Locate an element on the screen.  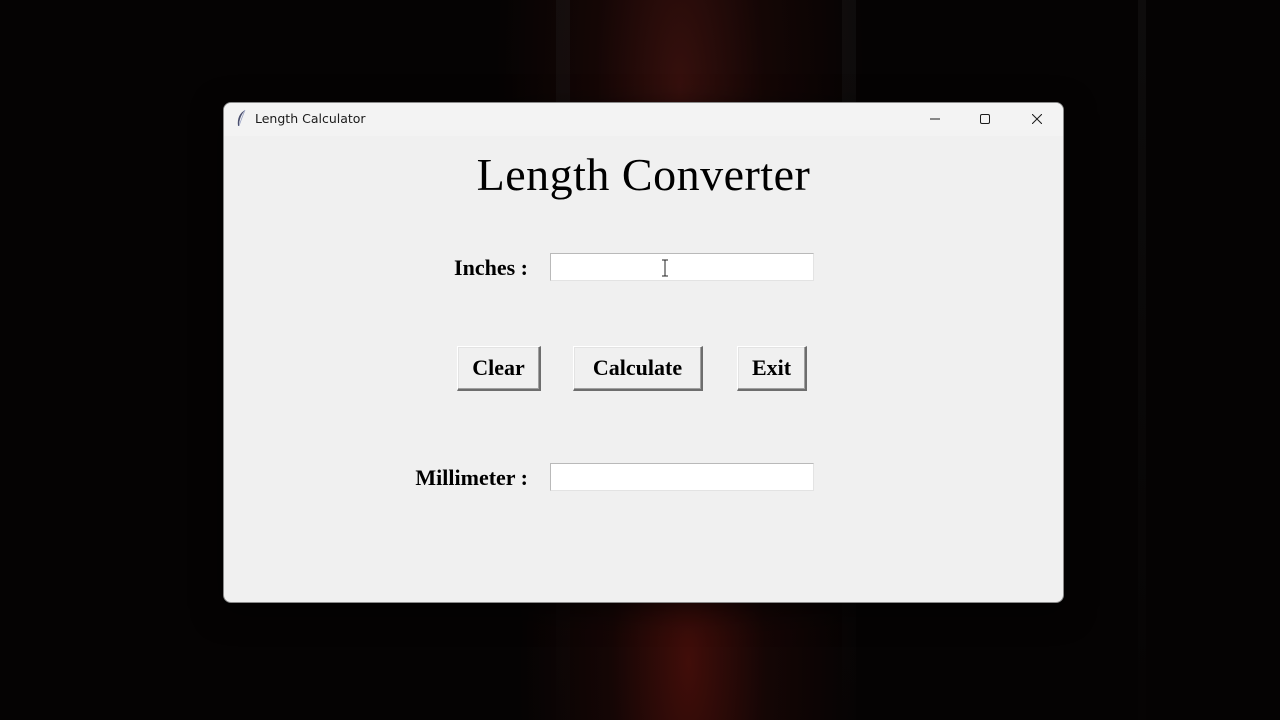
close-icon is located at coordinates (1037, 120).